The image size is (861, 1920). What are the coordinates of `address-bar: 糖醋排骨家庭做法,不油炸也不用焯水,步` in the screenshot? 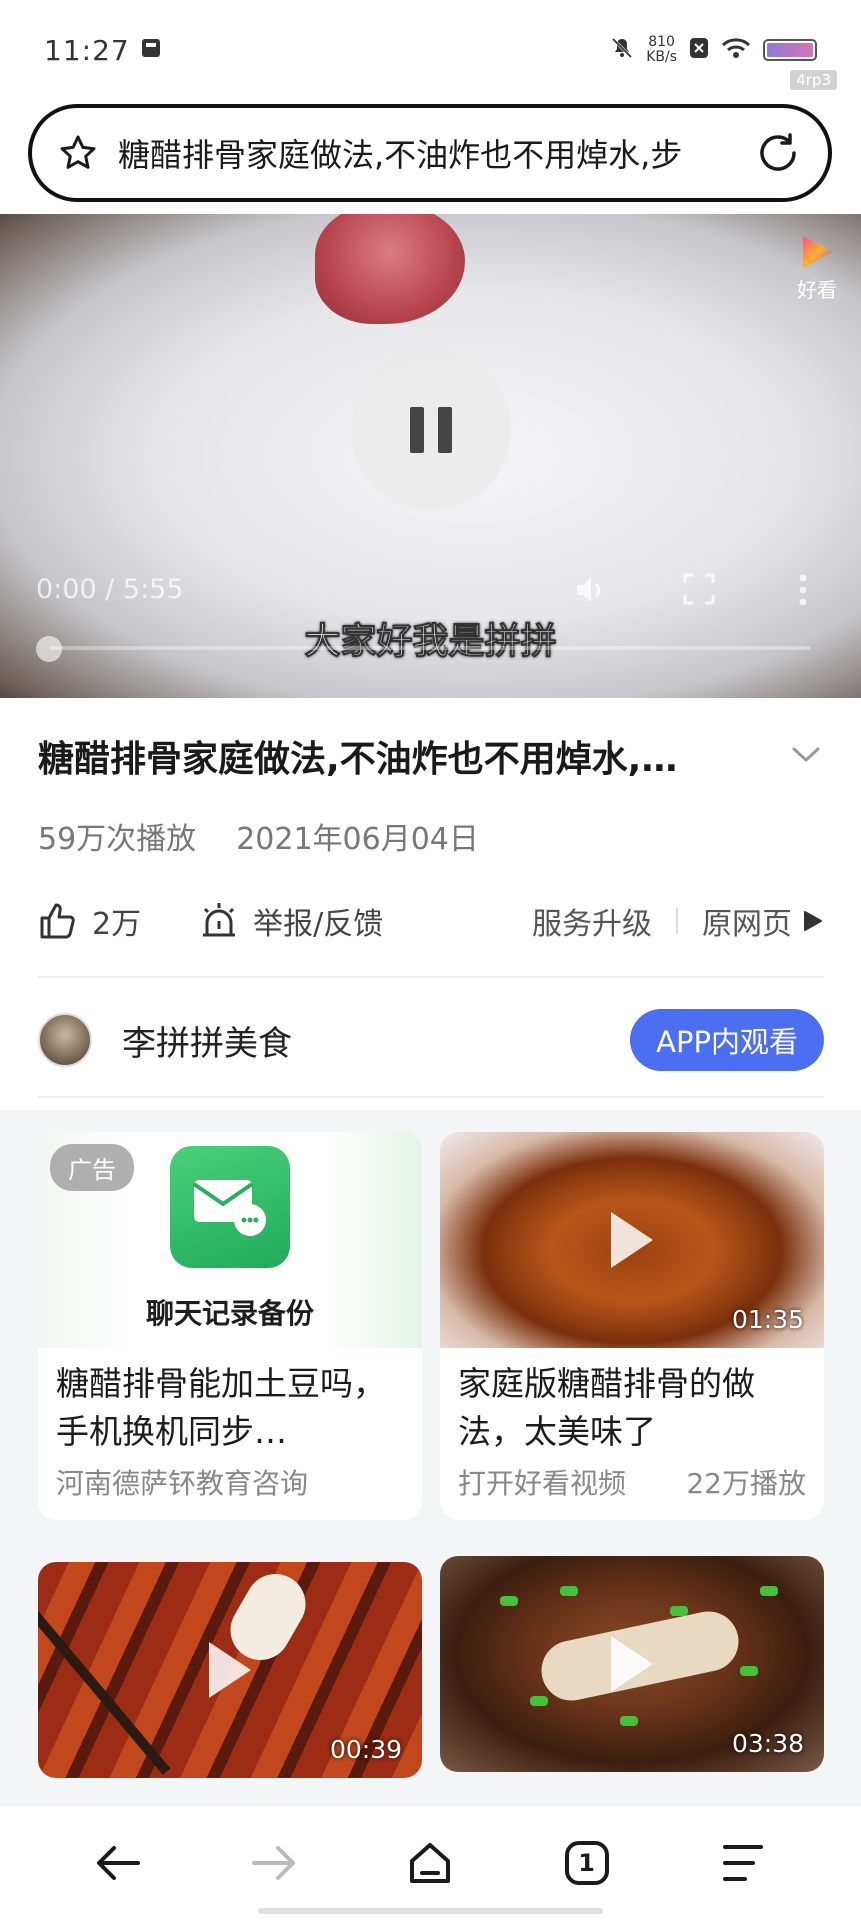 It's located at (430, 153).